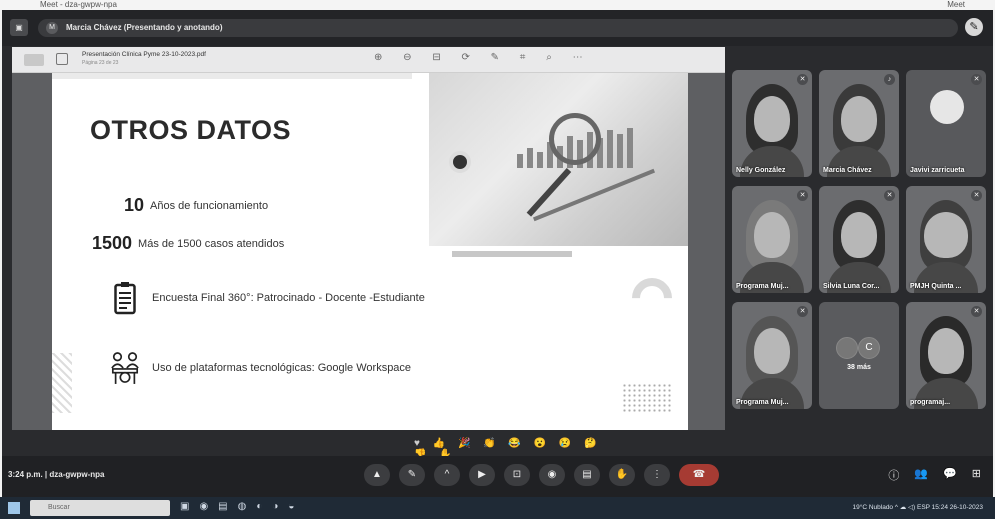 The image size is (995, 519). Describe the element at coordinates (211, 243) in the screenshot. I see `stat-cases-label: Más de 1500 casos atendidos` at that location.